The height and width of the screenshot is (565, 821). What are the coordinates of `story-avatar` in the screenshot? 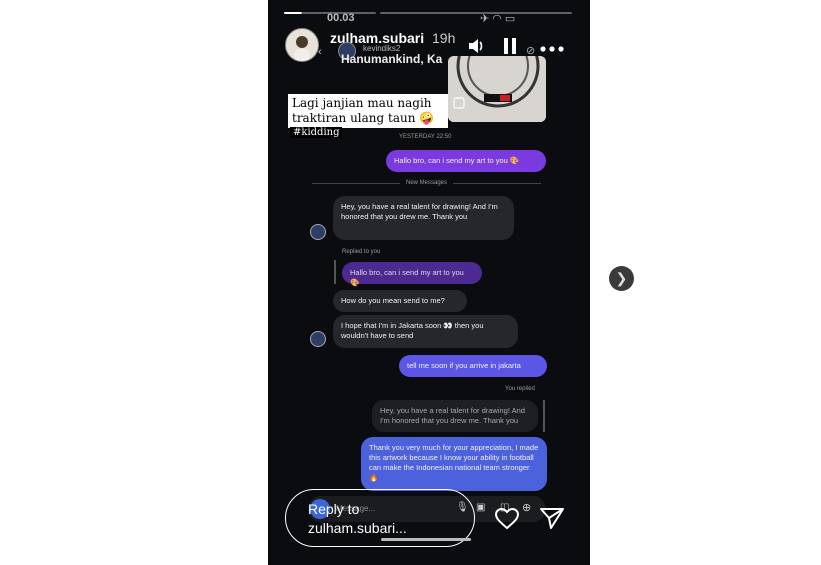 It's located at (302, 45).